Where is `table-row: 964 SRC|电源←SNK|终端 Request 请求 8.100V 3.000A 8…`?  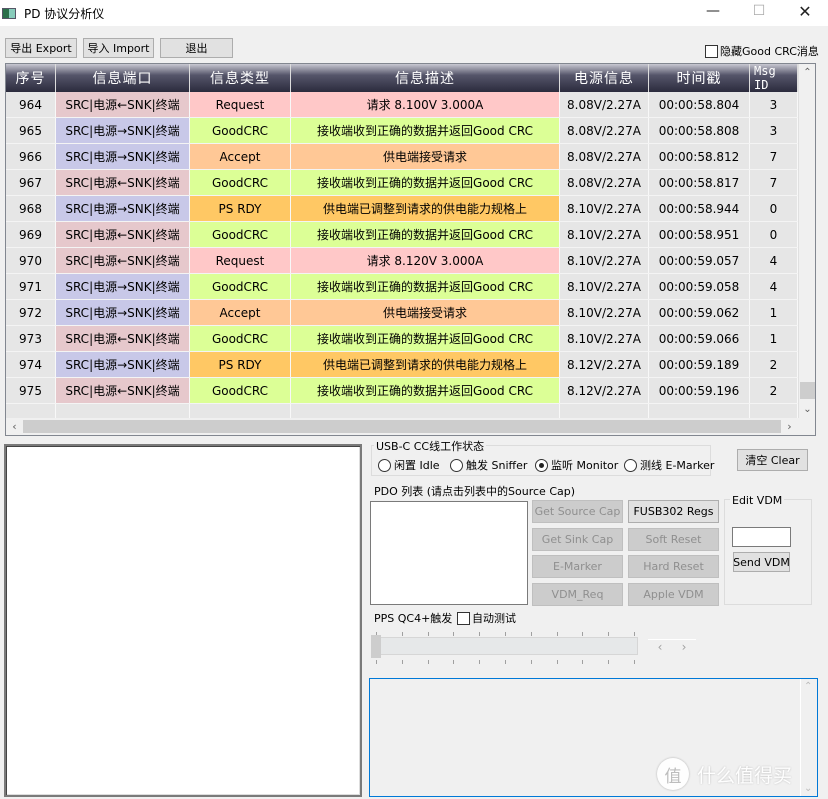
table-row: 964 SRC|电源←SNK|终端 Request 请求 8.100V 3.000A 8… is located at coordinates (402, 105).